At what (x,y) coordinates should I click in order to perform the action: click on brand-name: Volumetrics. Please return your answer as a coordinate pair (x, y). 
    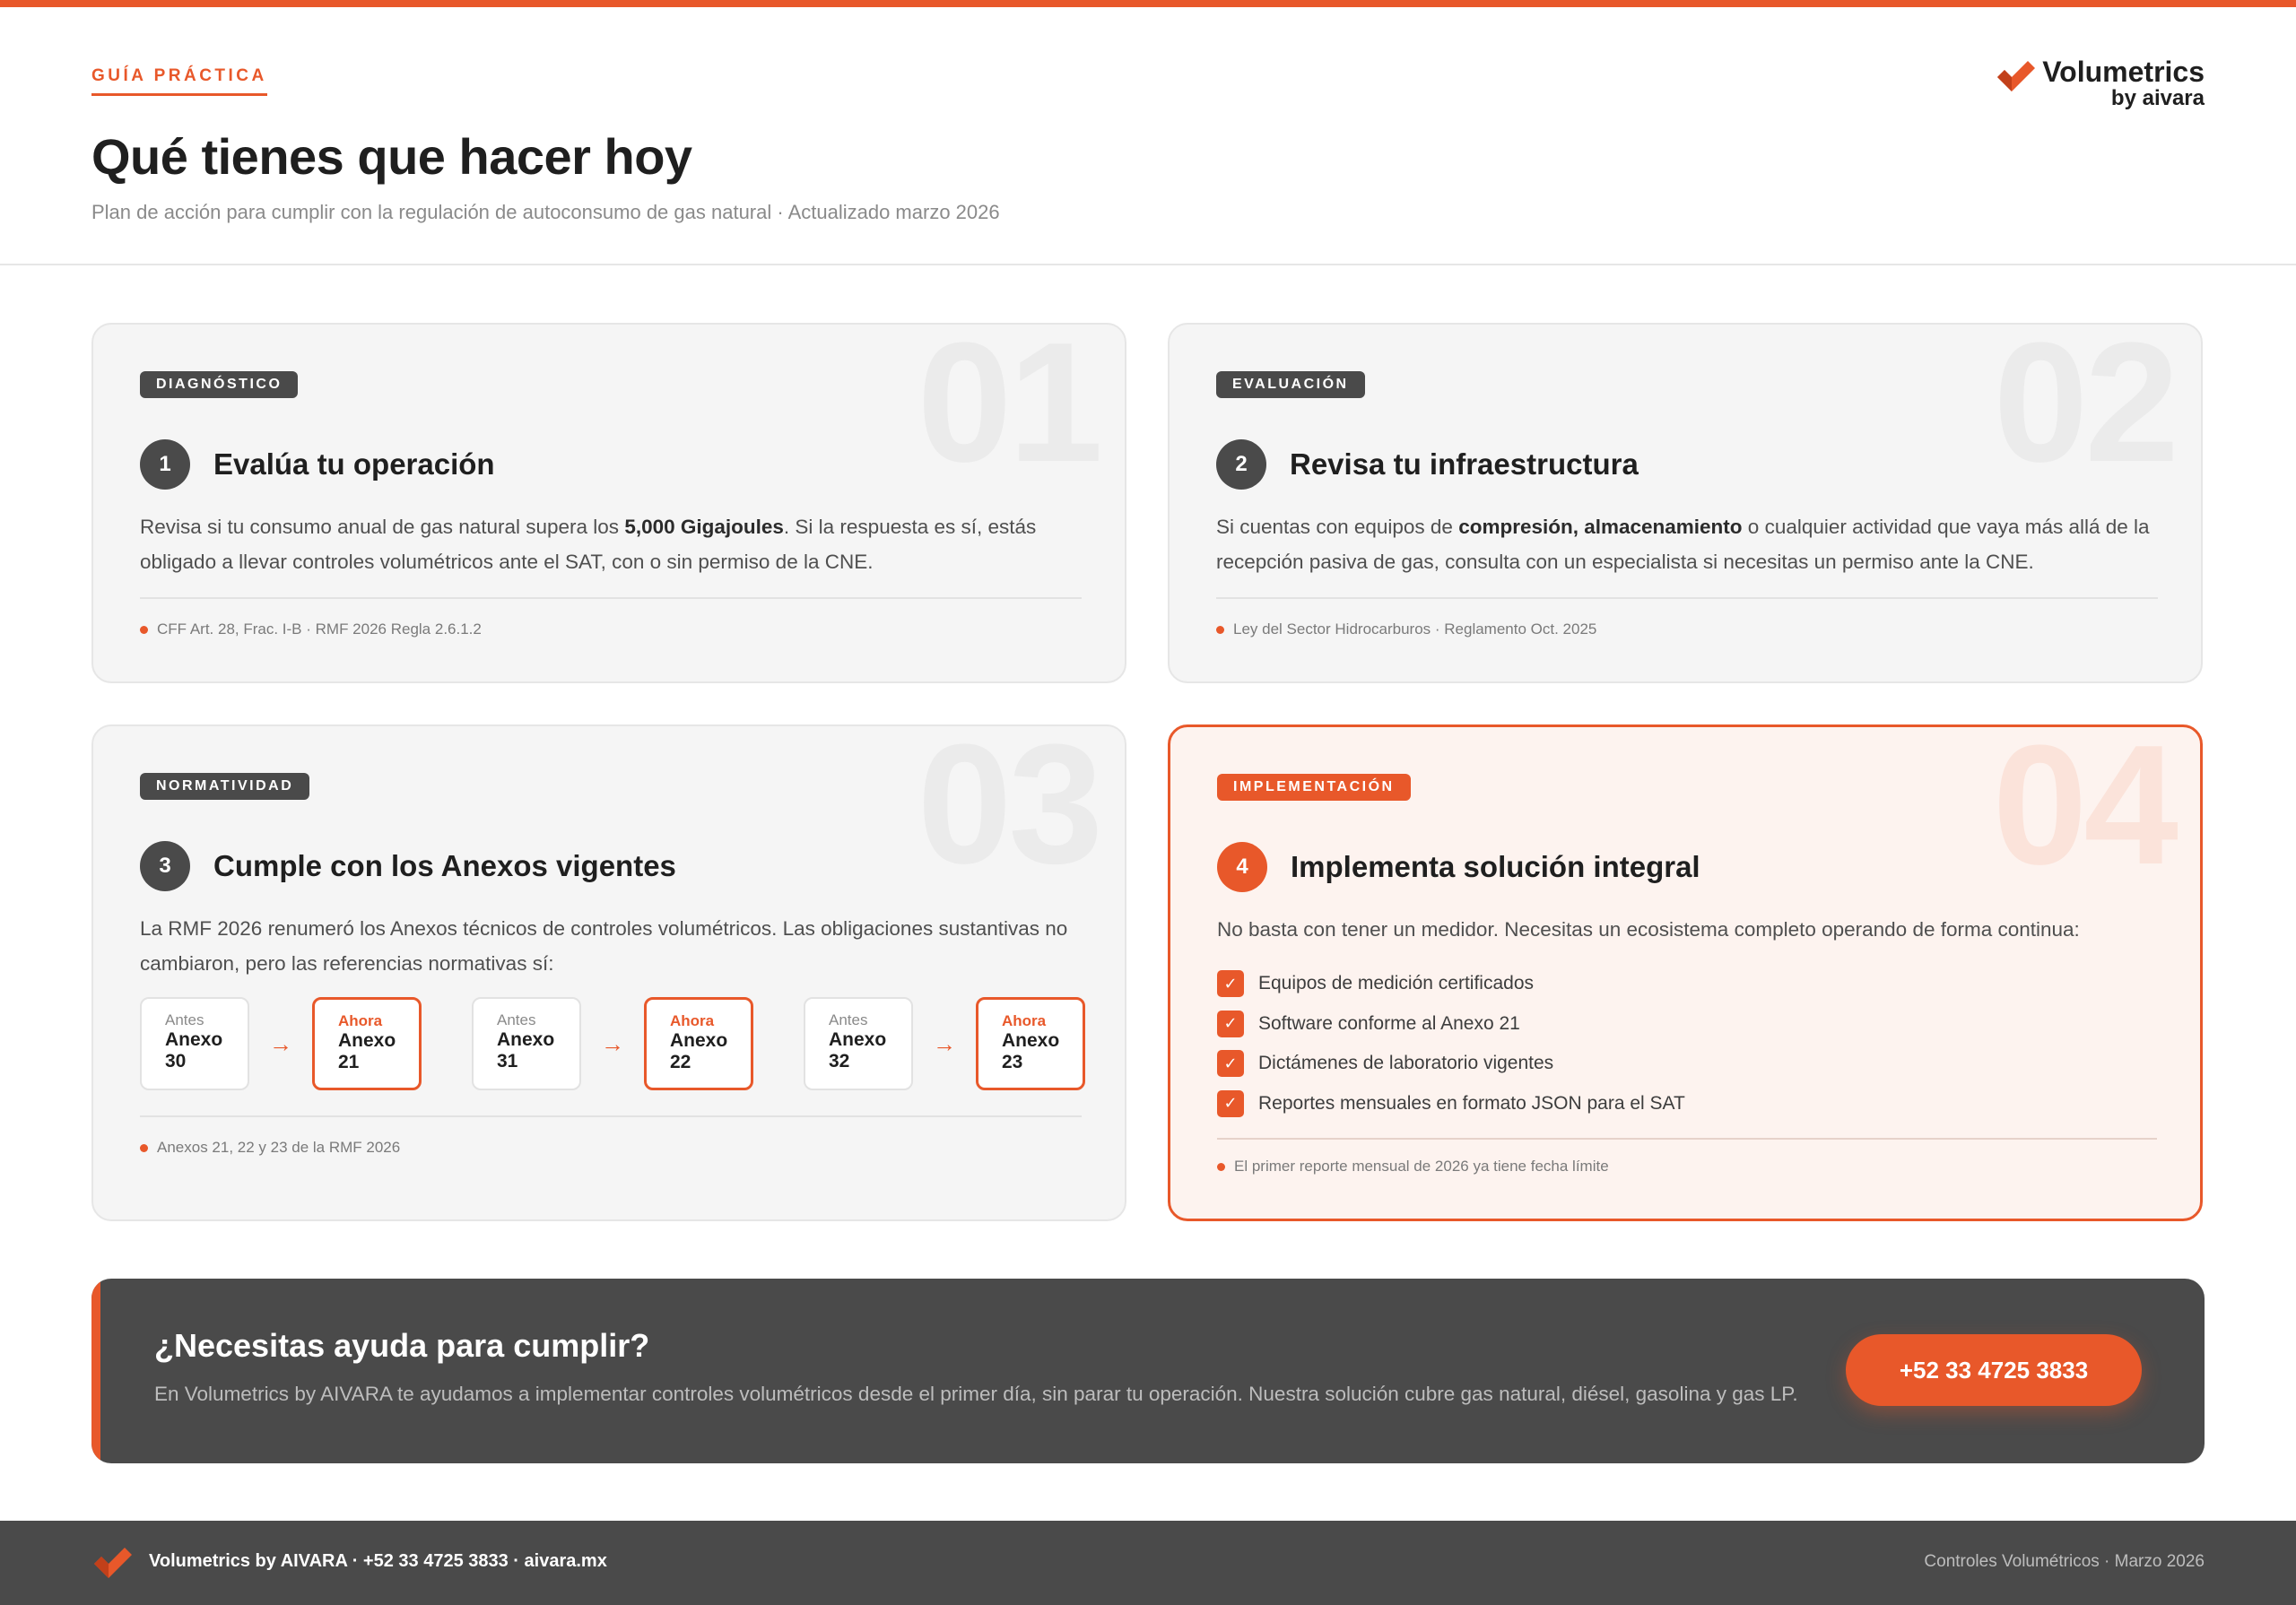
    Looking at the image, I should click on (2123, 72).